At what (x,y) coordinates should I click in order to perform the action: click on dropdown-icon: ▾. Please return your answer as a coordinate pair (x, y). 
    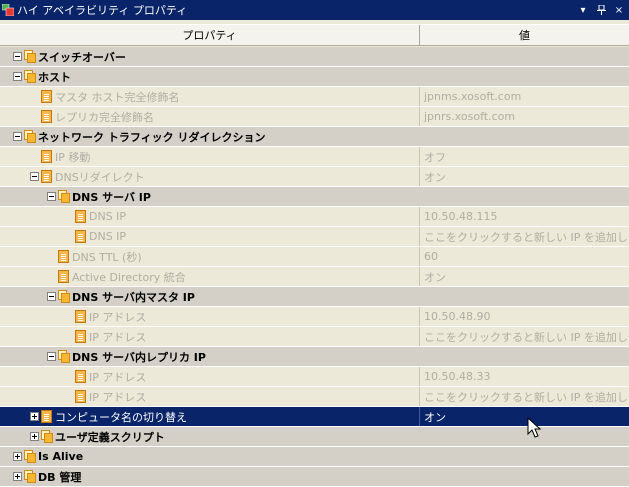
    Looking at the image, I should click on (583, 10).